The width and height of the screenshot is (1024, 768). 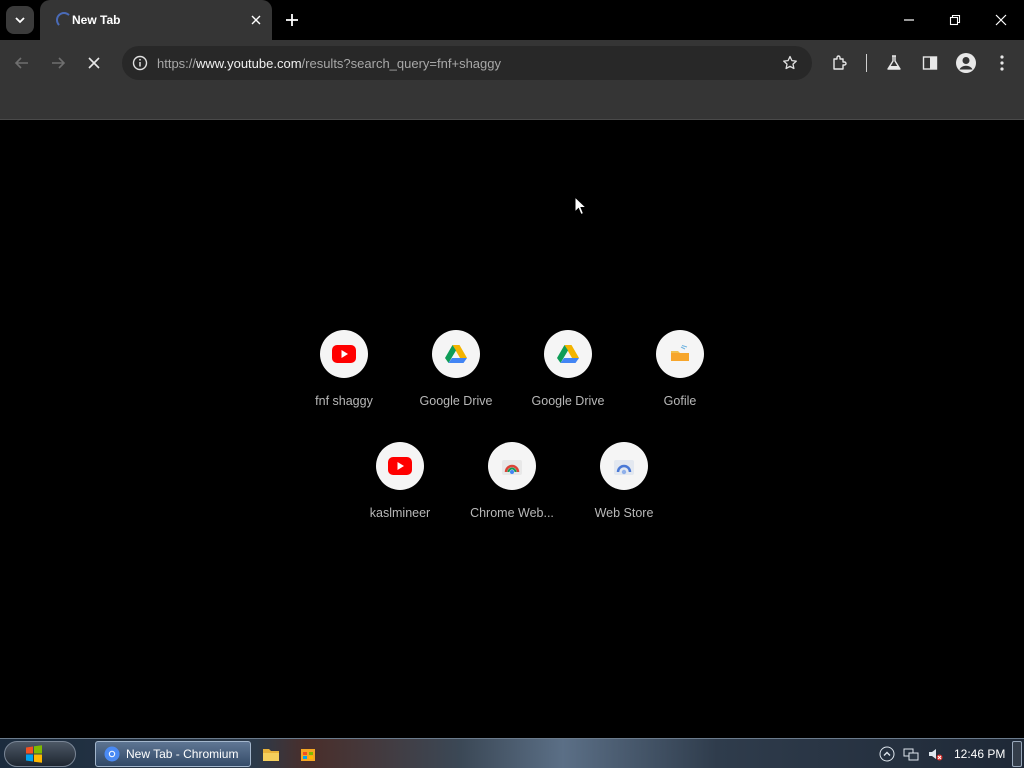 I want to click on stop-loading-button, so click(x=94, y=63).